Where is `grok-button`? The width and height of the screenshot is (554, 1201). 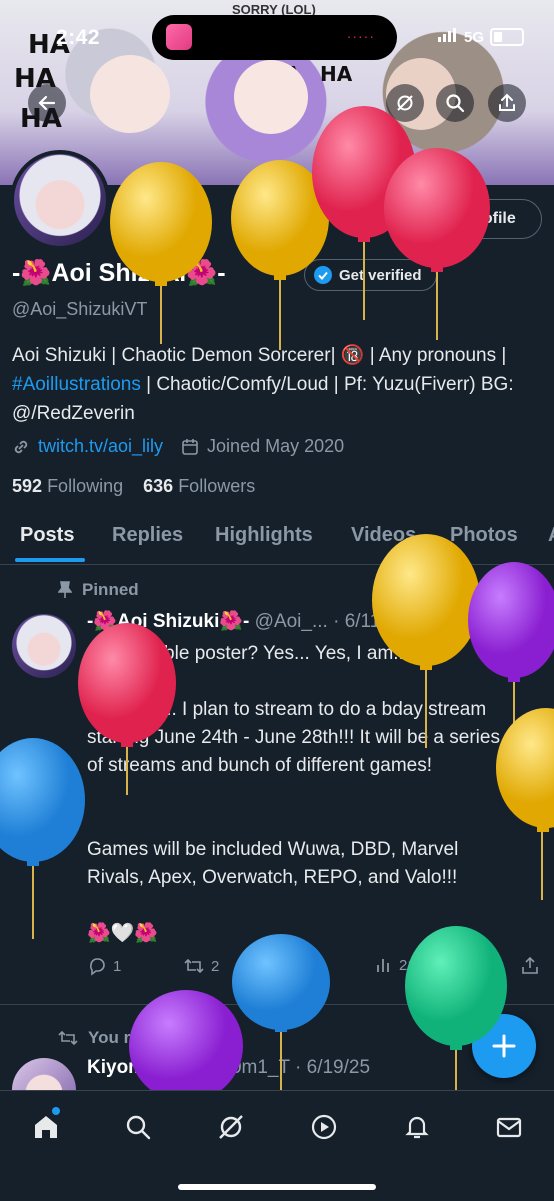
grok-button is located at coordinates (405, 103).